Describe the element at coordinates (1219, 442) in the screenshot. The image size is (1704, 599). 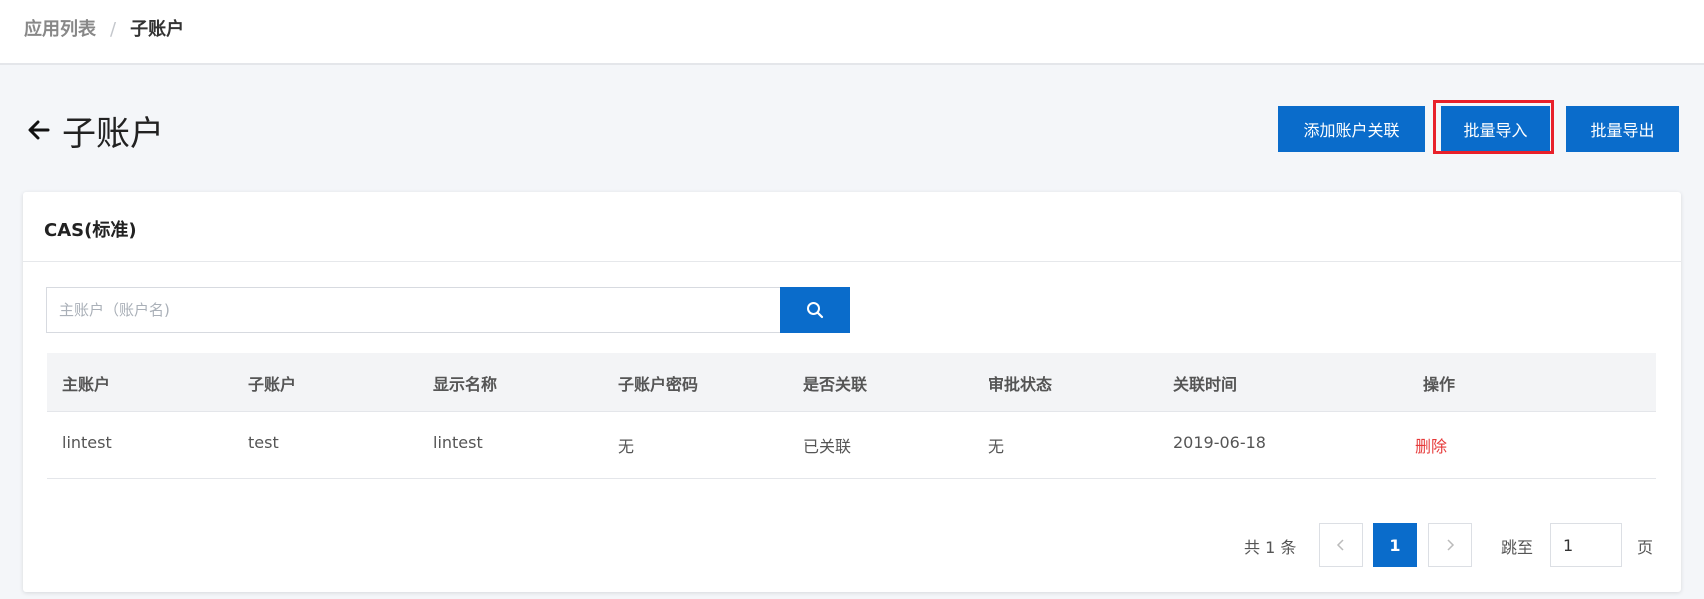
I see `cell-linked-time: 2019-06-18` at that location.